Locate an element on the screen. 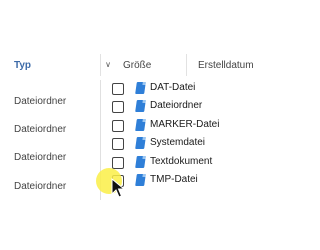  filter-item-label: Textdokument is located at coordinates (181, 161).